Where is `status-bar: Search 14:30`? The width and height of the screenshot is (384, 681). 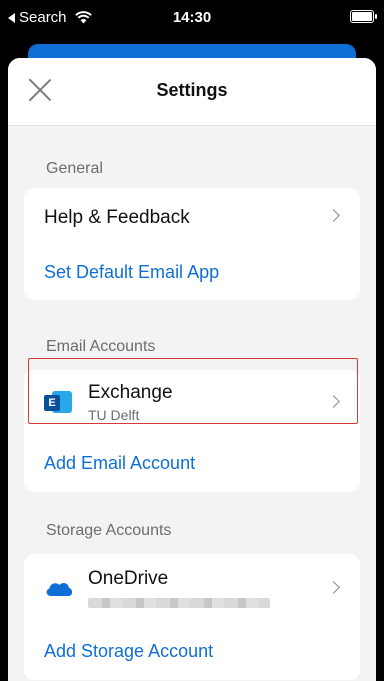
status-bar: Search 14:30 is located at coordinates (192, 22).